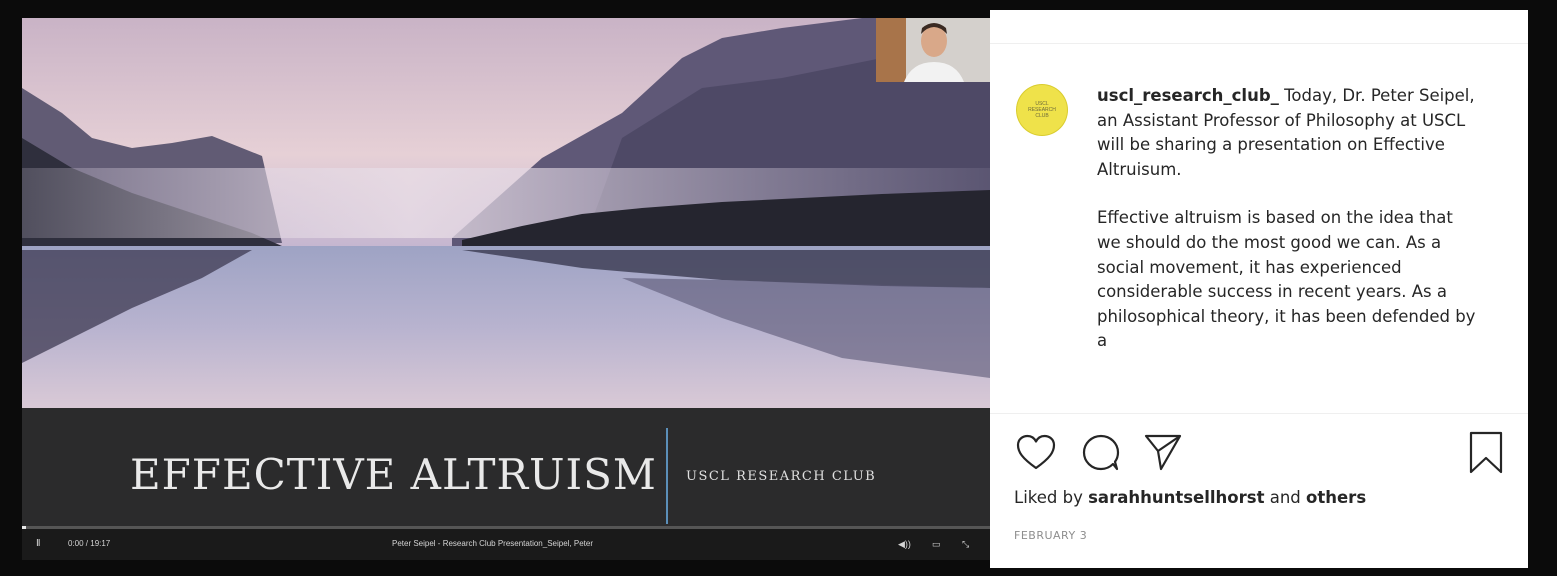 This screenshot has width=1557, height=576. I want to click on fullscreen-icon: ⤡, so click(965, 544).